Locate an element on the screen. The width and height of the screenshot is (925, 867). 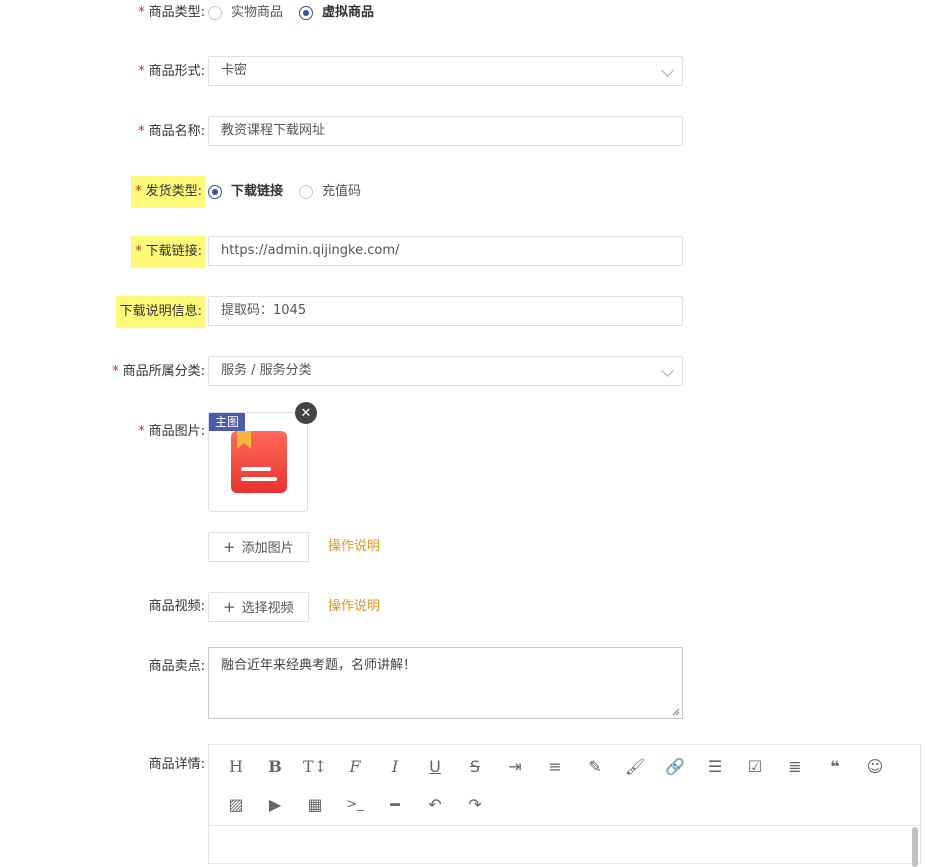
editor-scrollbar is located at coordinates (915, 847).